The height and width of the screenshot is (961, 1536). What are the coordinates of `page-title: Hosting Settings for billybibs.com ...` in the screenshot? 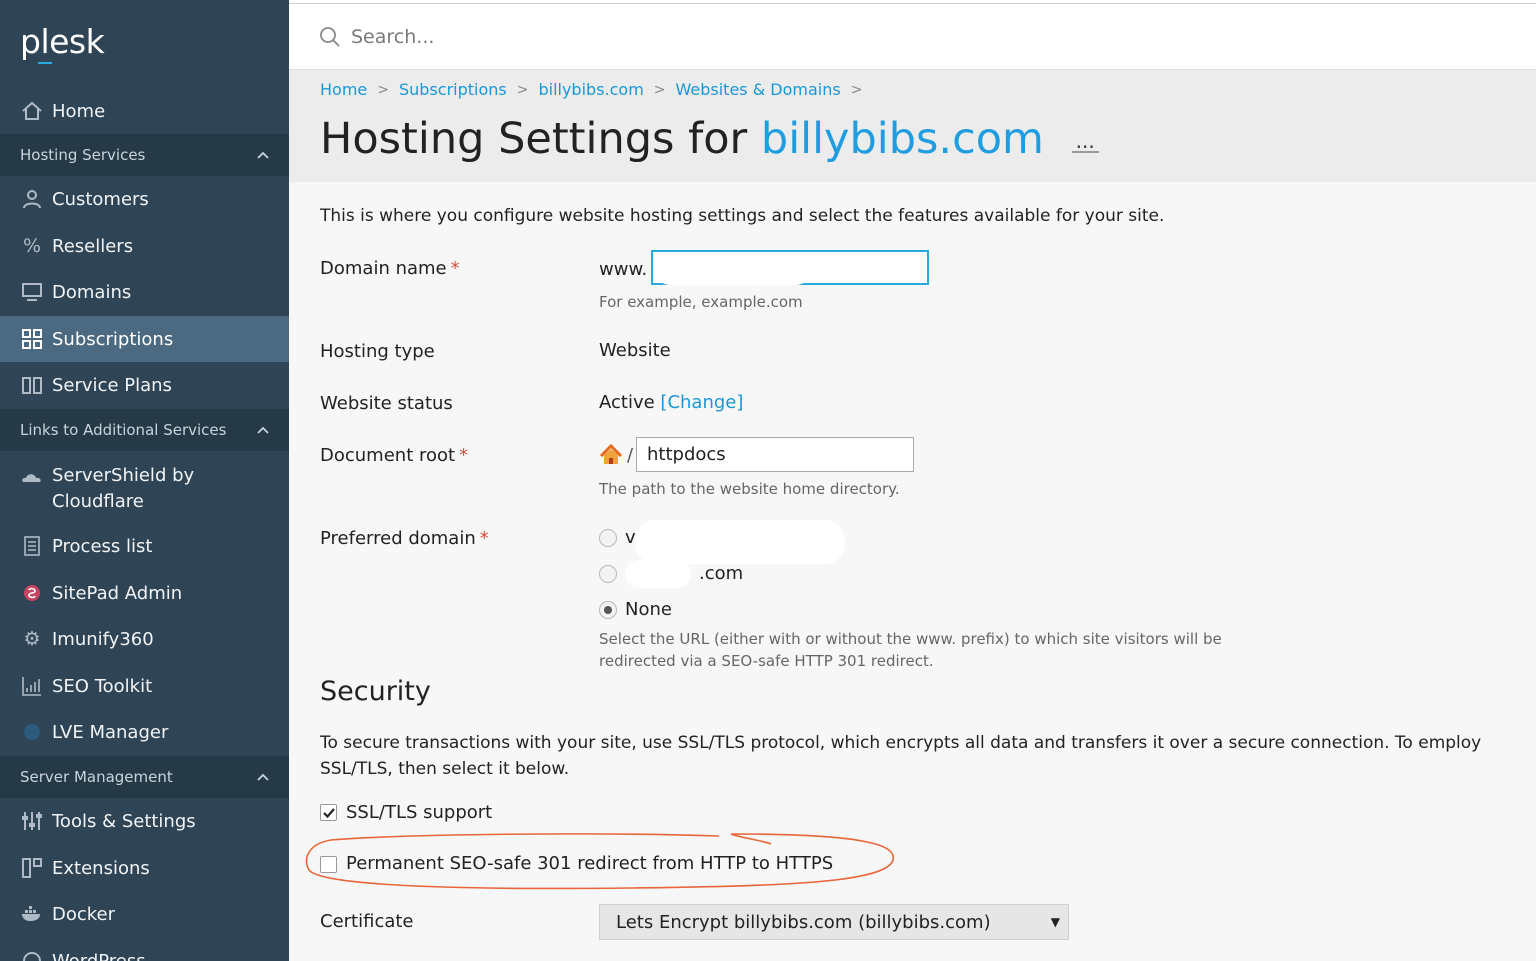 It's located at (709, 139).